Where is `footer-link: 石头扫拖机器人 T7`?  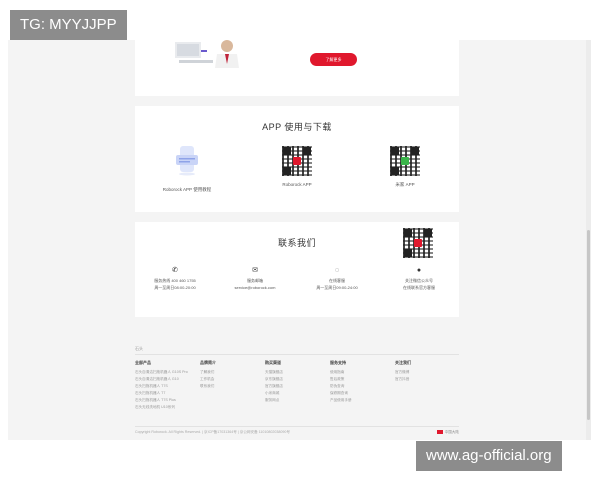 footer-link: 石头扫拖机器人 T7 is located at coordinates (165, 393).